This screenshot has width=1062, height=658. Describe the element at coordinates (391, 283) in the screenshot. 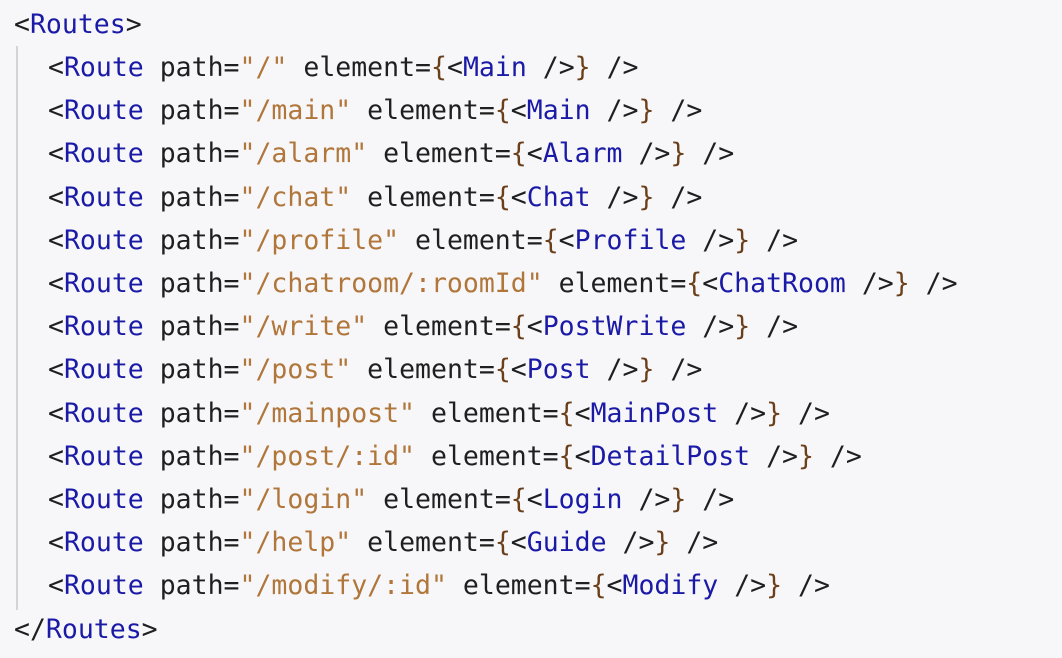

I see `route-path: "/chatroom/:roomId"` at that location.